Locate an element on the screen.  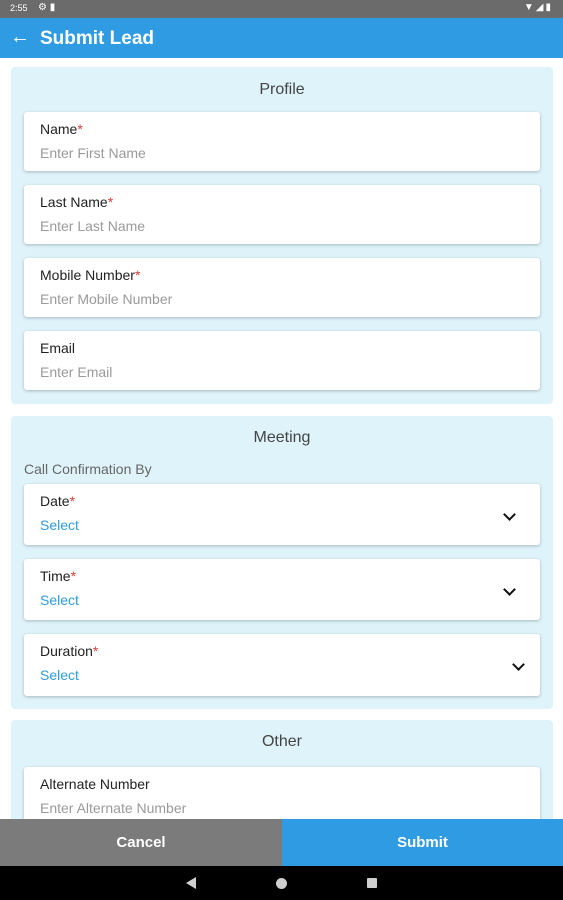
mobile-number-label-text: Mobile Number is located at coordinates (87, 275).